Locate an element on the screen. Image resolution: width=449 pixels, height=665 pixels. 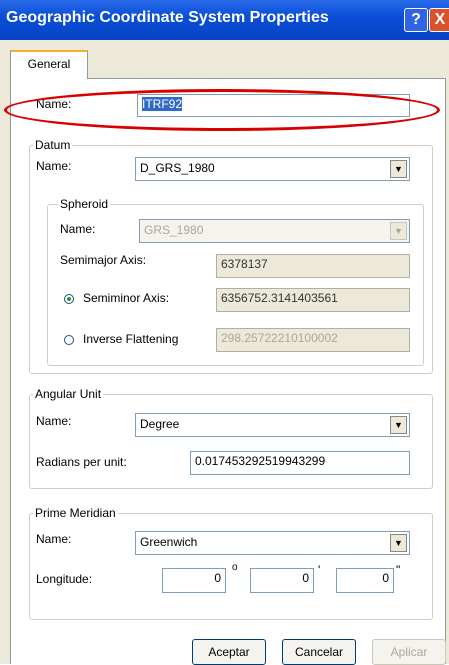
datum-legend: Datum is located at coordinates (53, 145).